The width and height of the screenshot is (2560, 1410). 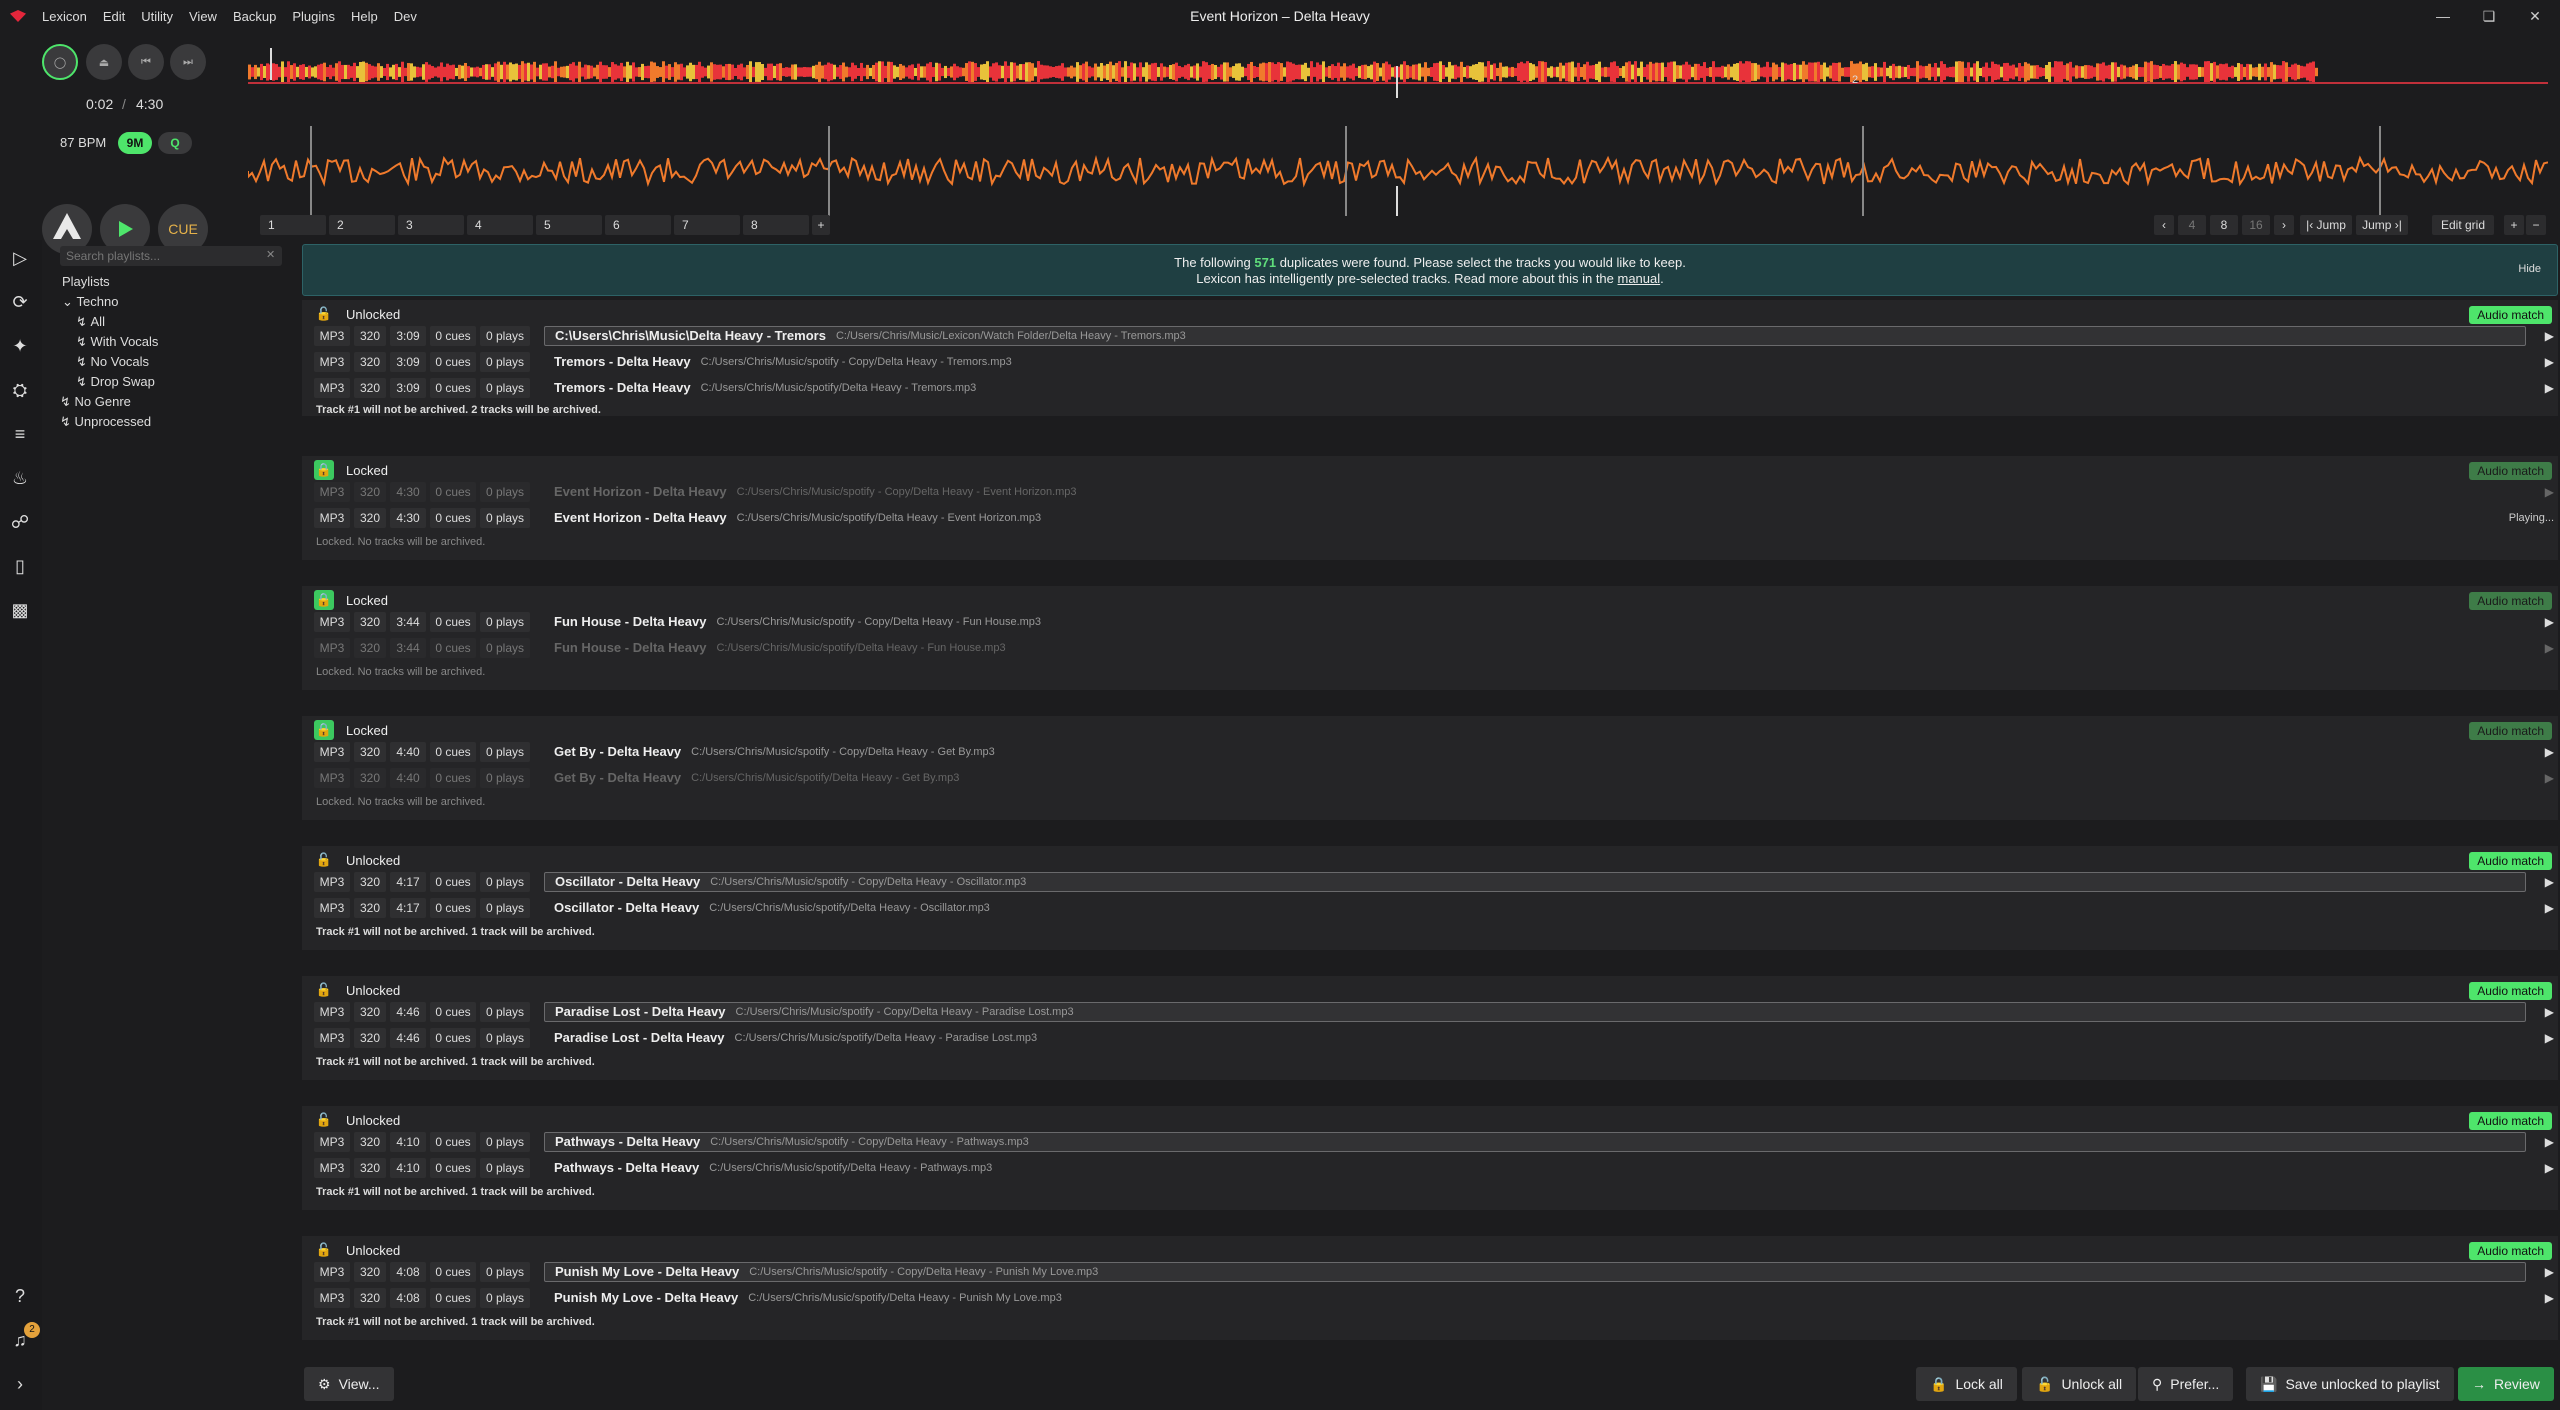 I want to click on previous-track-icon: ⏮, so click(x=146, y=62).